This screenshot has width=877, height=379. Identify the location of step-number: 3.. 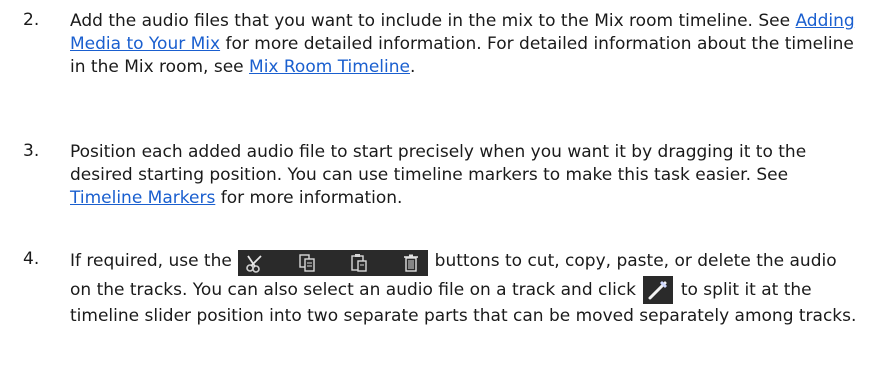
(31, 151).